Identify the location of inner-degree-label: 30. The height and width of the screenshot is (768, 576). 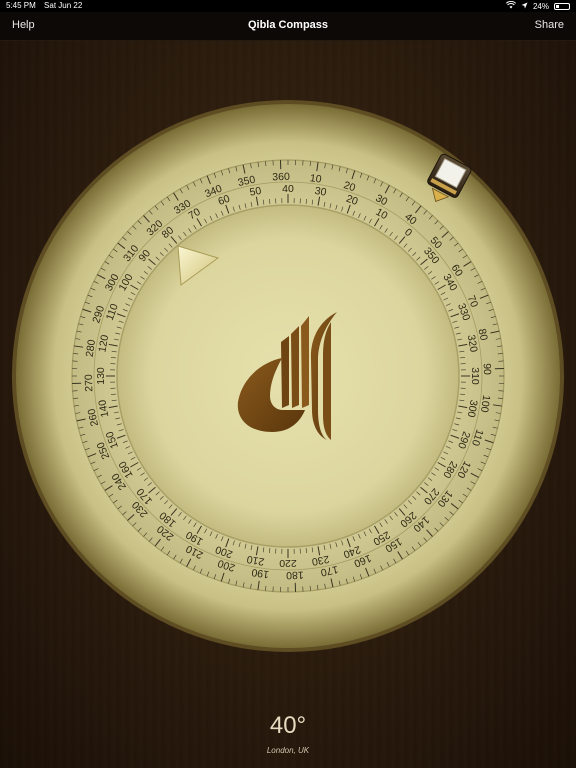
(321, 192).